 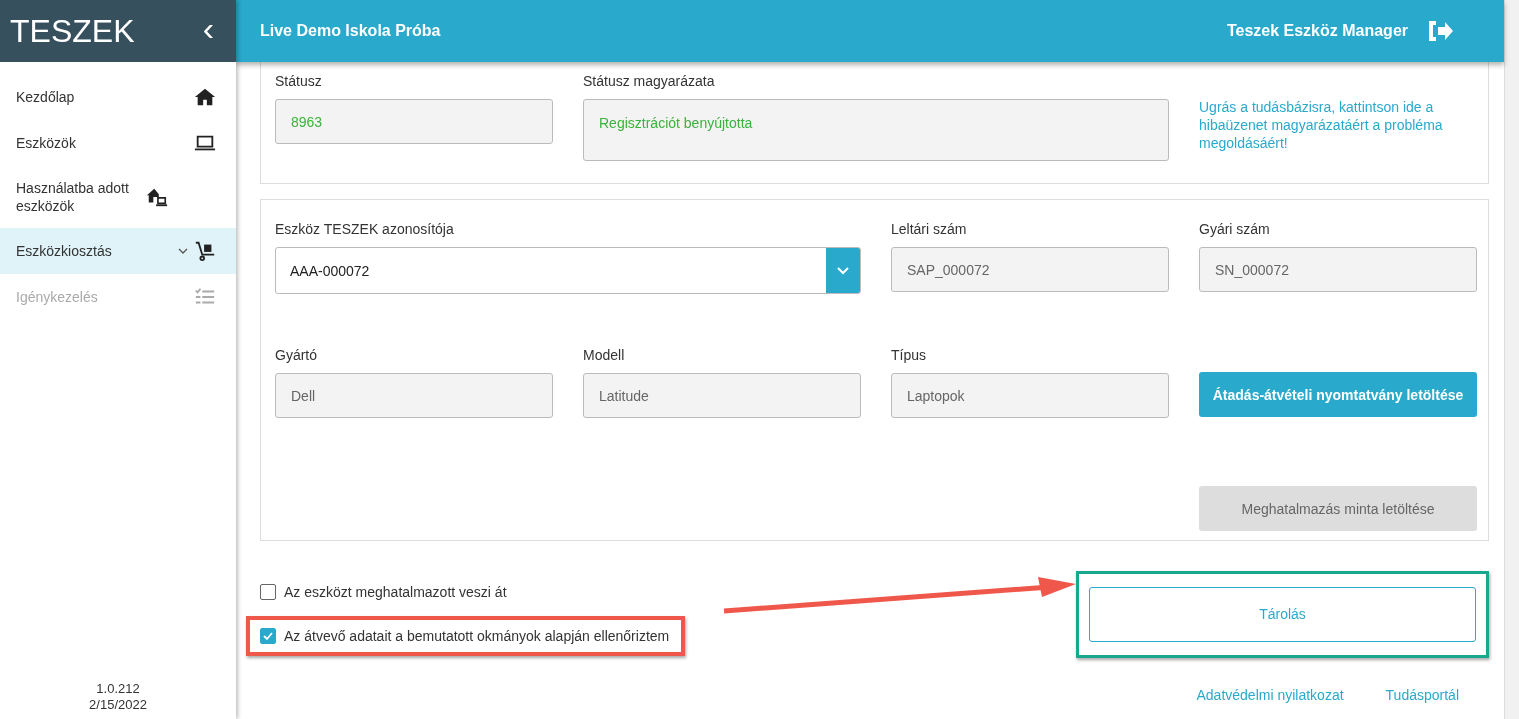 What do you see at coordinates (1440, 31) in the screenshot?
I see `logout-icon` at bounding box center [1440, 31].